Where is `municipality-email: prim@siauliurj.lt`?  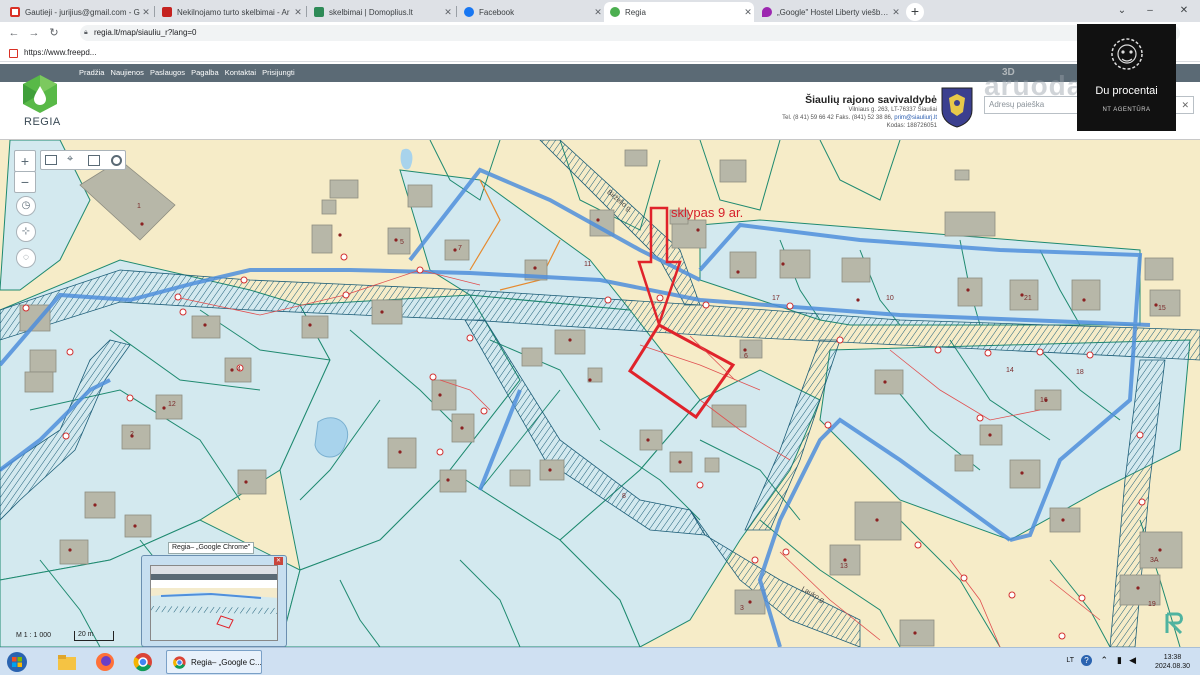
municipality-email: prim@siauliurj.lt is located at coordinates (915, 118).